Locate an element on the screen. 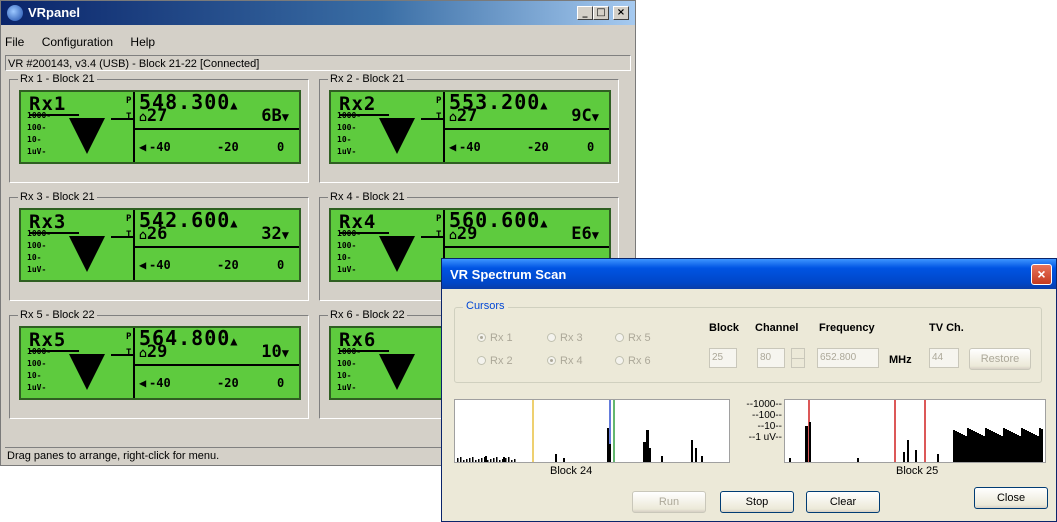  radio-rx2: Rx 2 is located at coordinates (495, 361).